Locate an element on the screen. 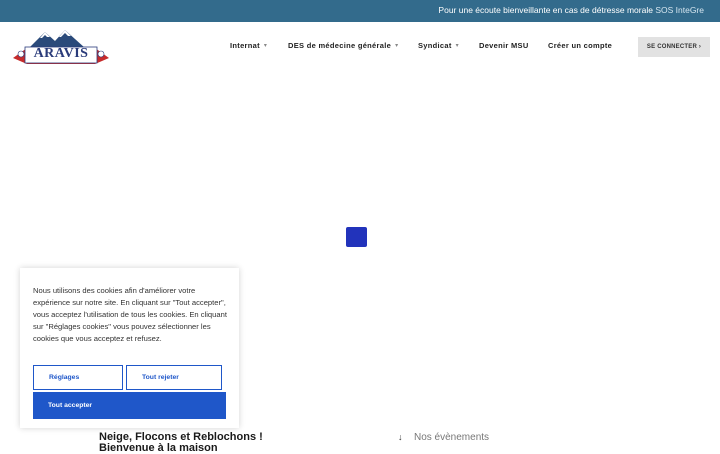 Image resolution: width=720 pixels, height=454 pixels. sos-integre-link: SOS InteGre is located at coordinates (679, 10).